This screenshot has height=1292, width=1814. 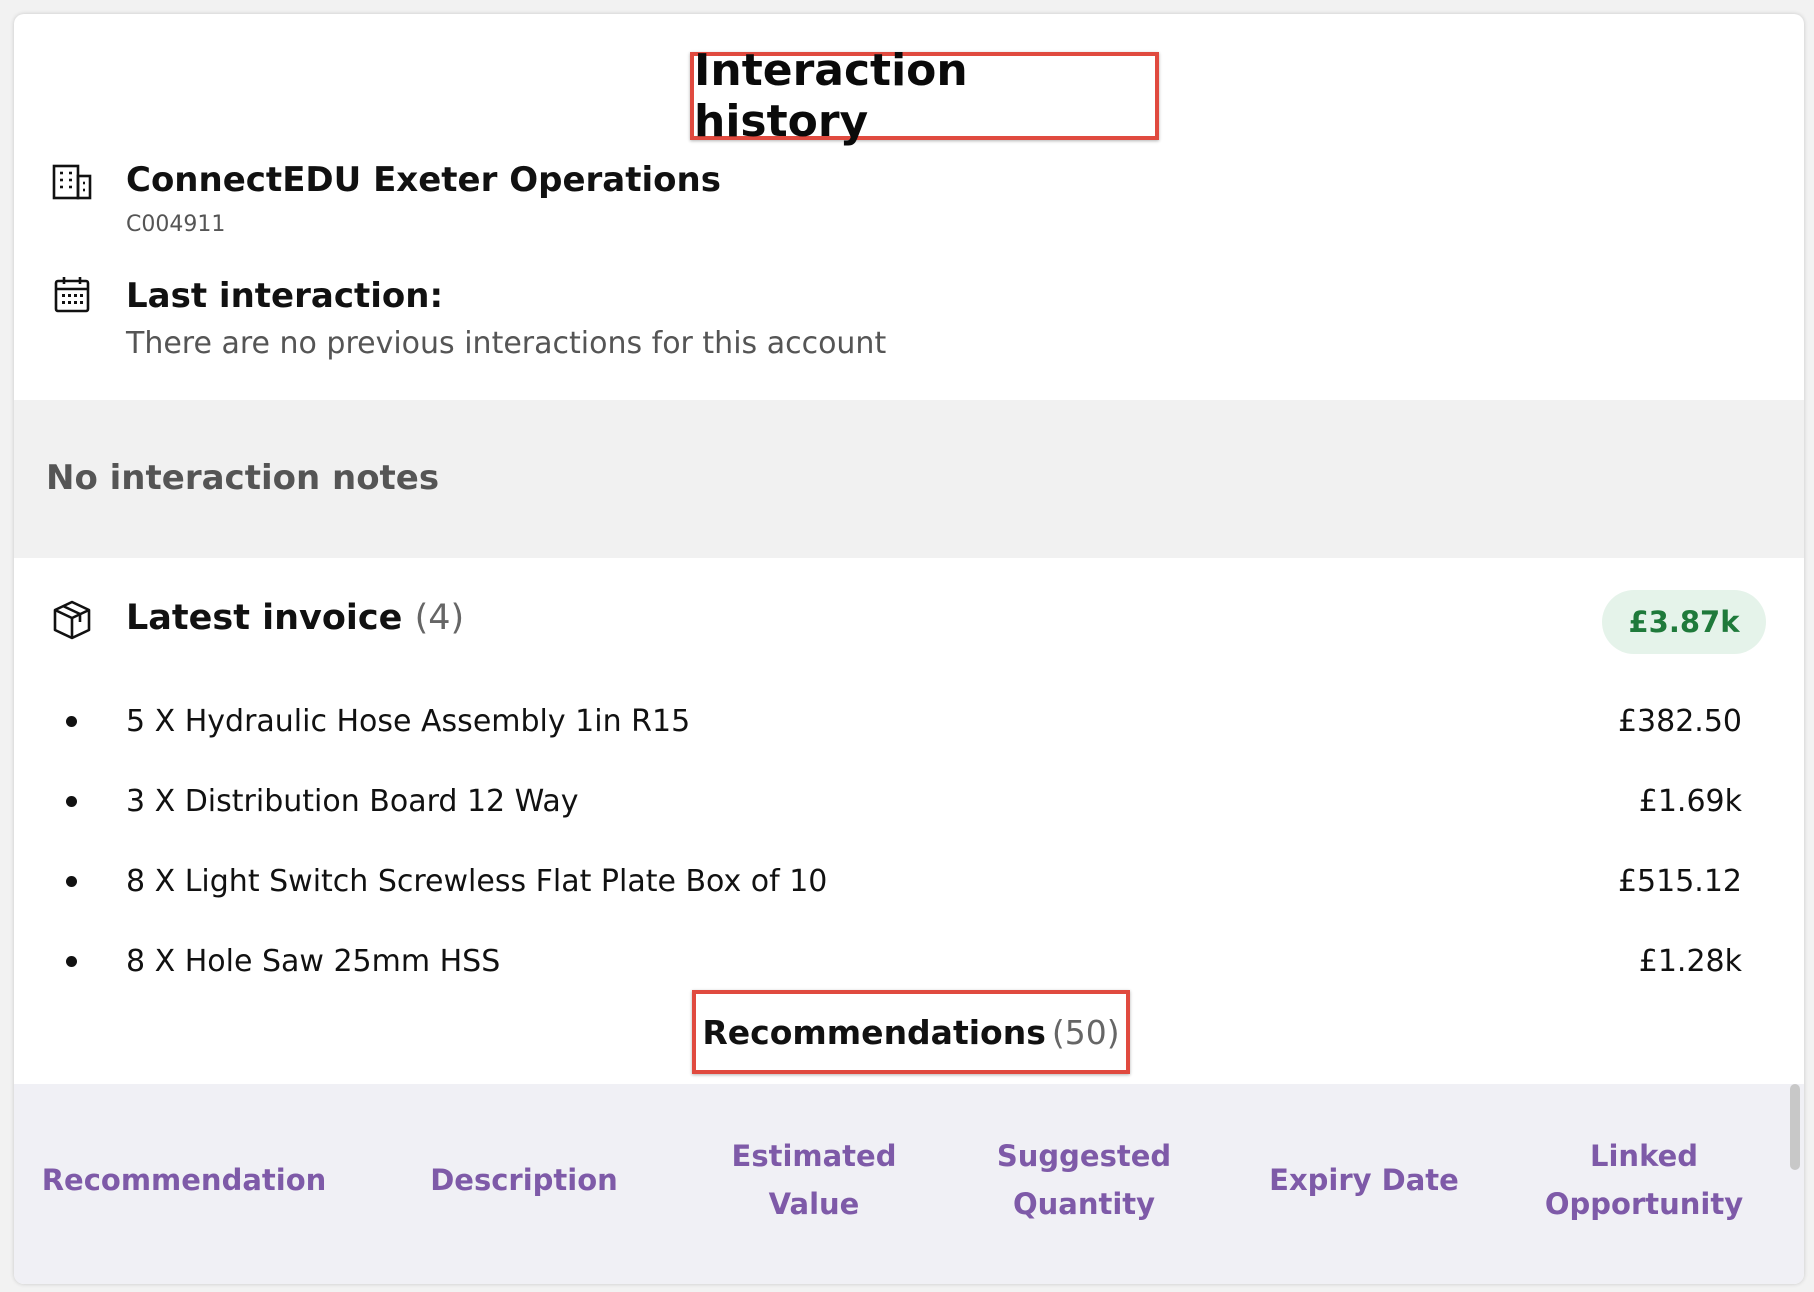 I want to click on column-header-recommendation: Recommendation, so click(x=184, y=1180).